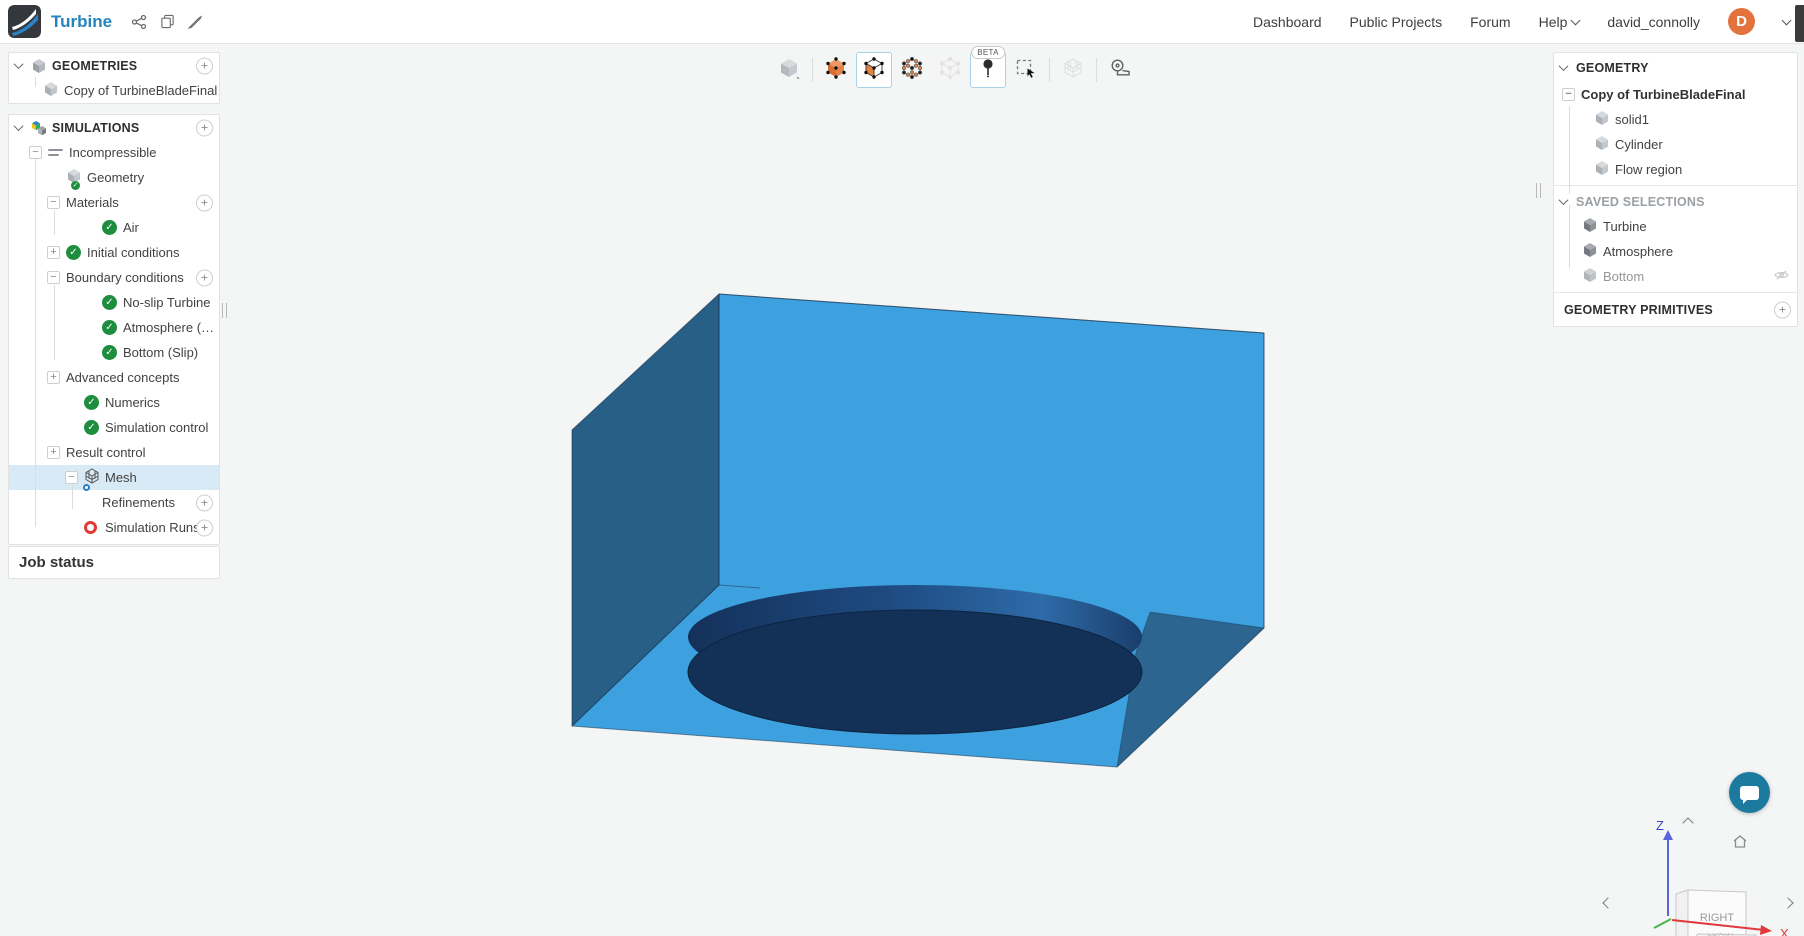  What do you see at coordinates (114, 202) in the screenshot?
I see `tree-item-materials: − Materials +` at bounding box center [114, 202].